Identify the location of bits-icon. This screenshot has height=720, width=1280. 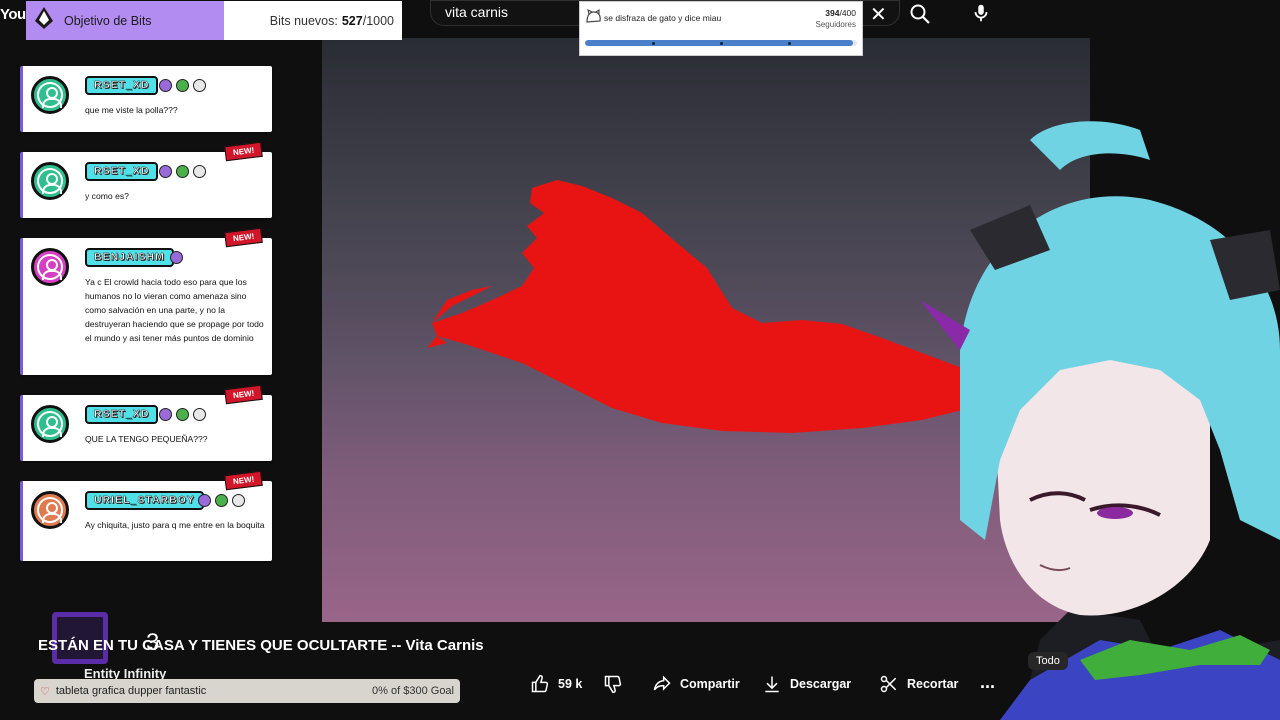
(44, 20).